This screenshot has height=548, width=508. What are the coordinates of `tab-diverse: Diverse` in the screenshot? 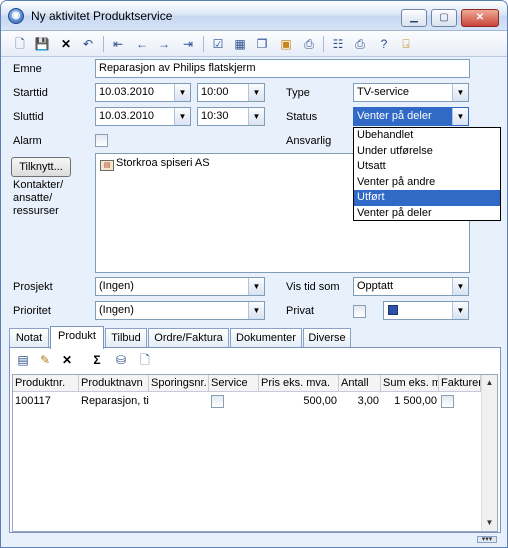 It's located at (327, 338).